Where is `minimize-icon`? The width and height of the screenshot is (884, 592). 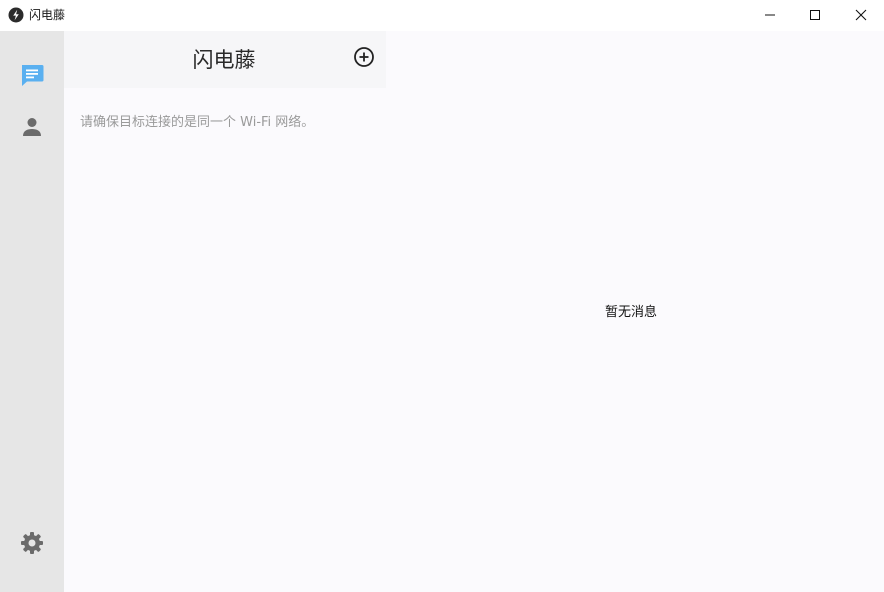
minimize-icon is located at coordinates (770, 15).